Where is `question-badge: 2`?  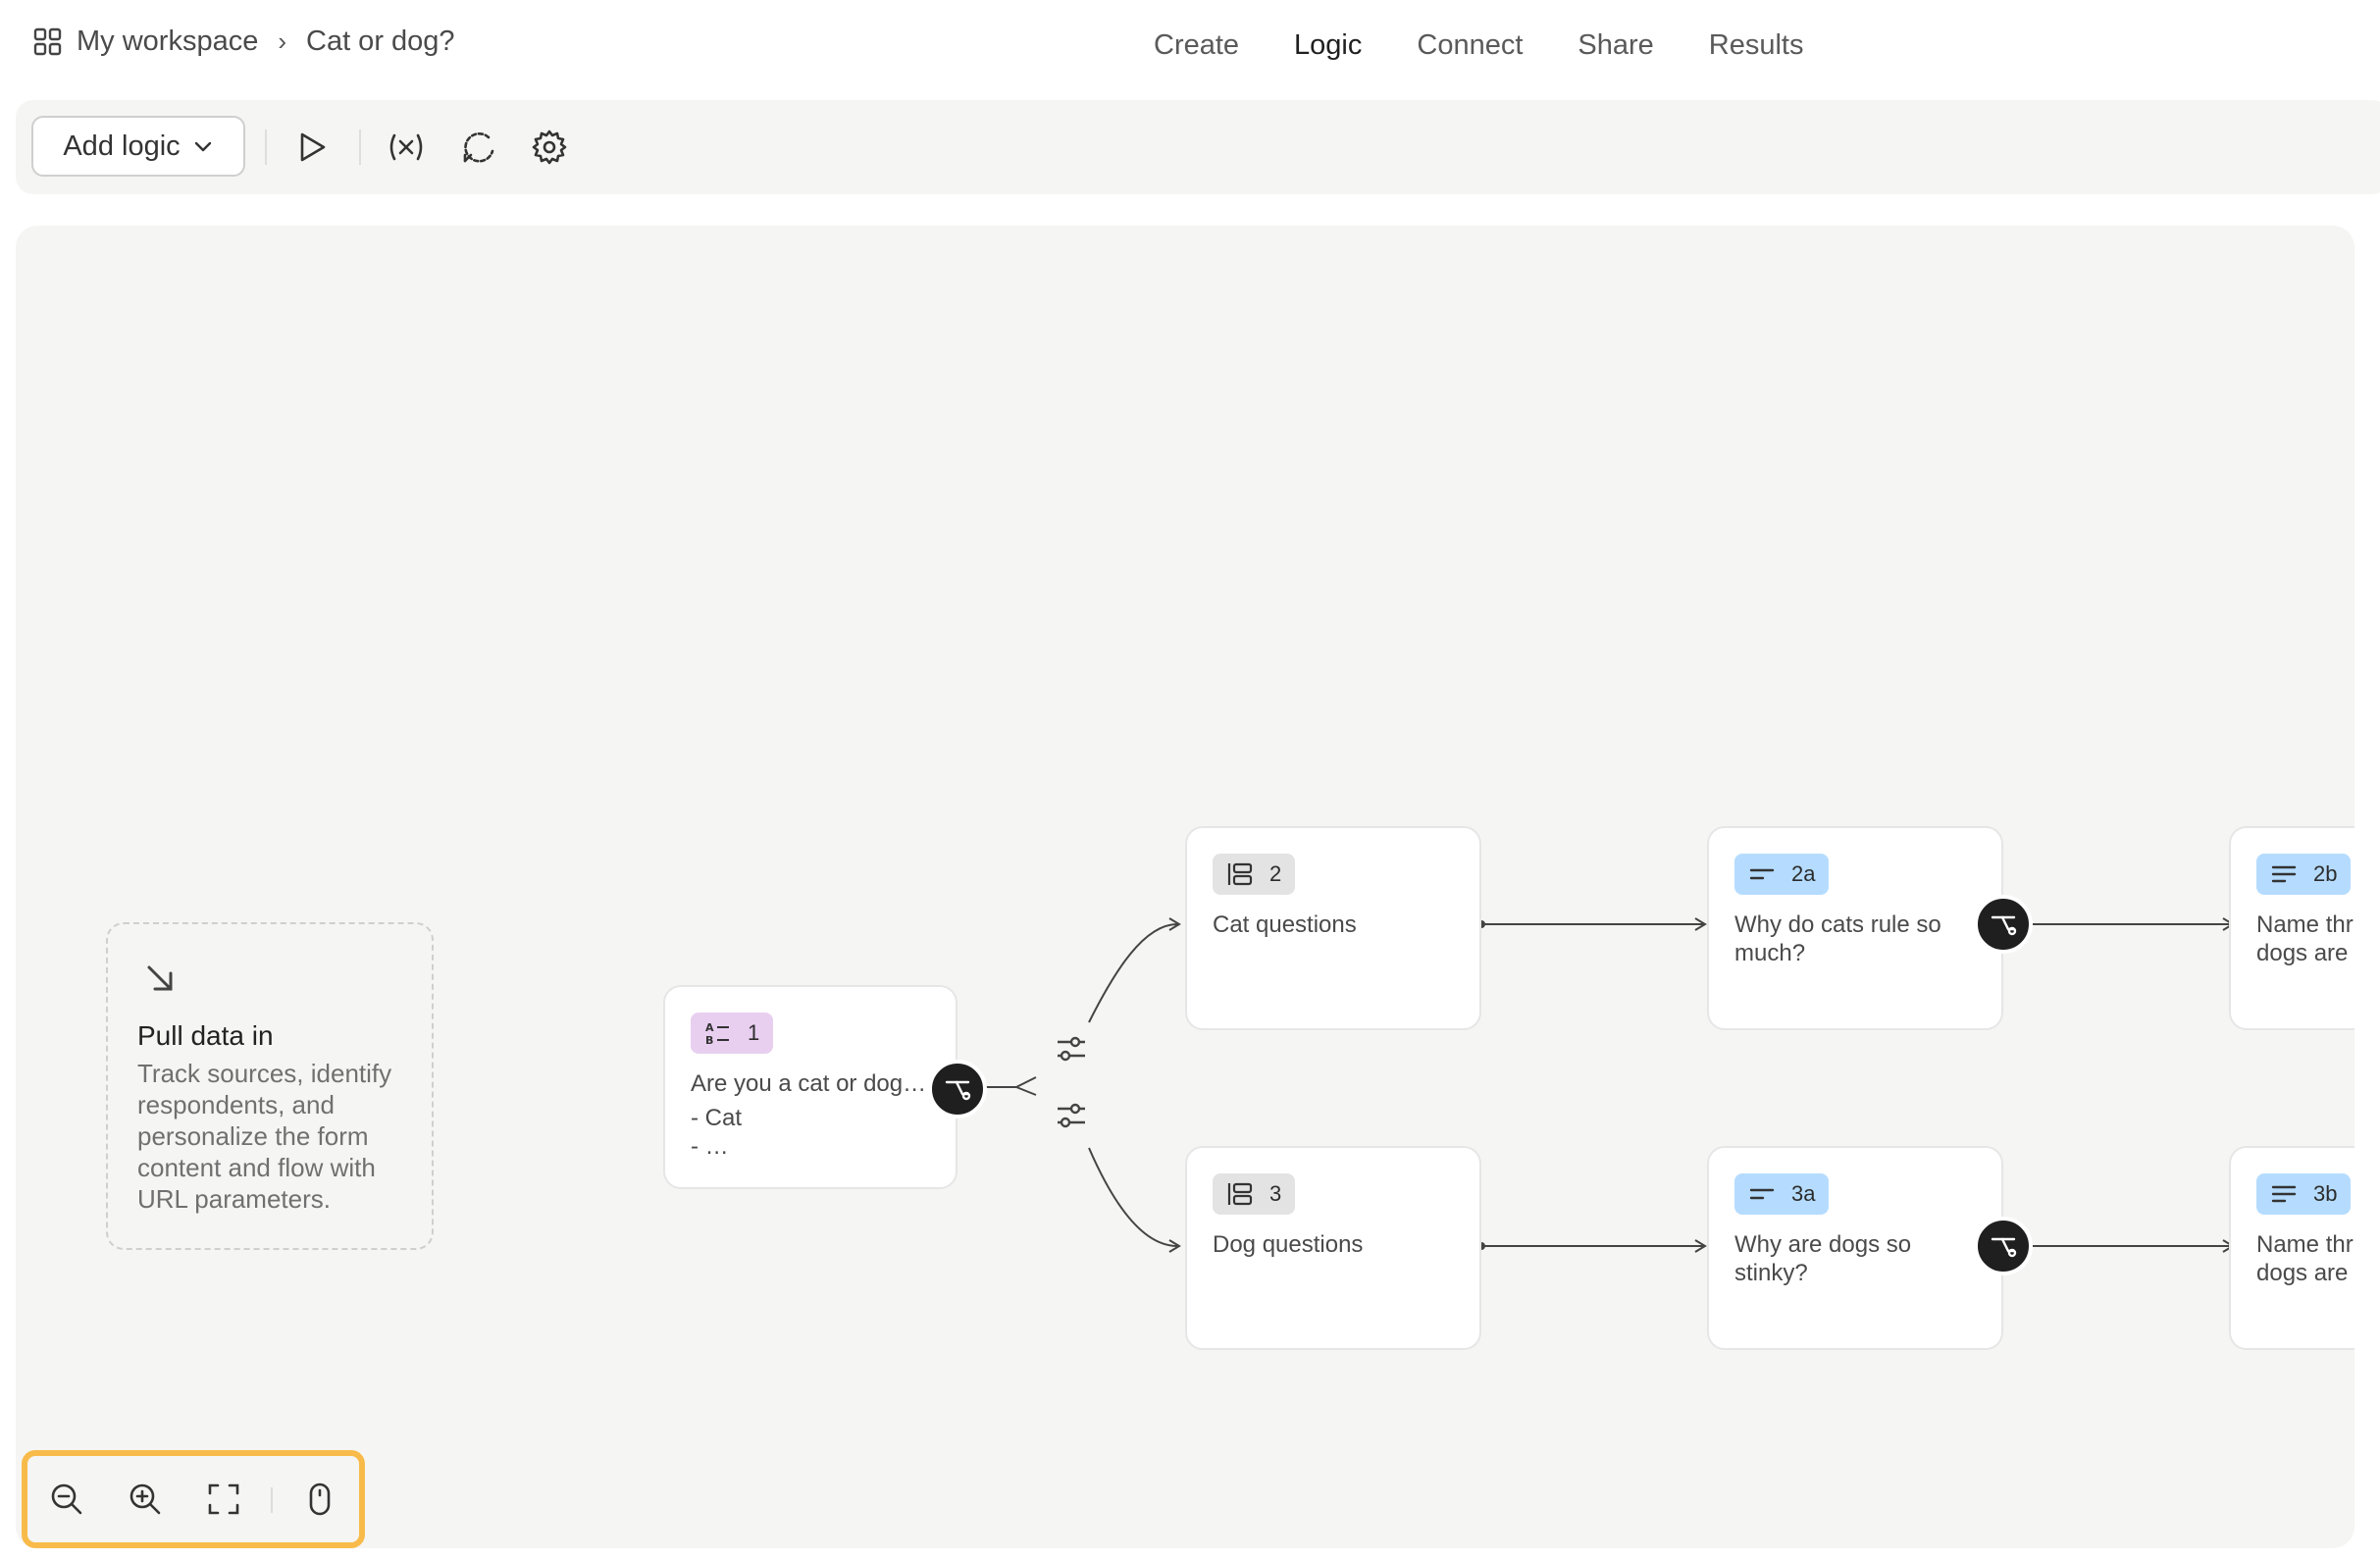 question-badge: 2 is located at coordinates (1254, 874).